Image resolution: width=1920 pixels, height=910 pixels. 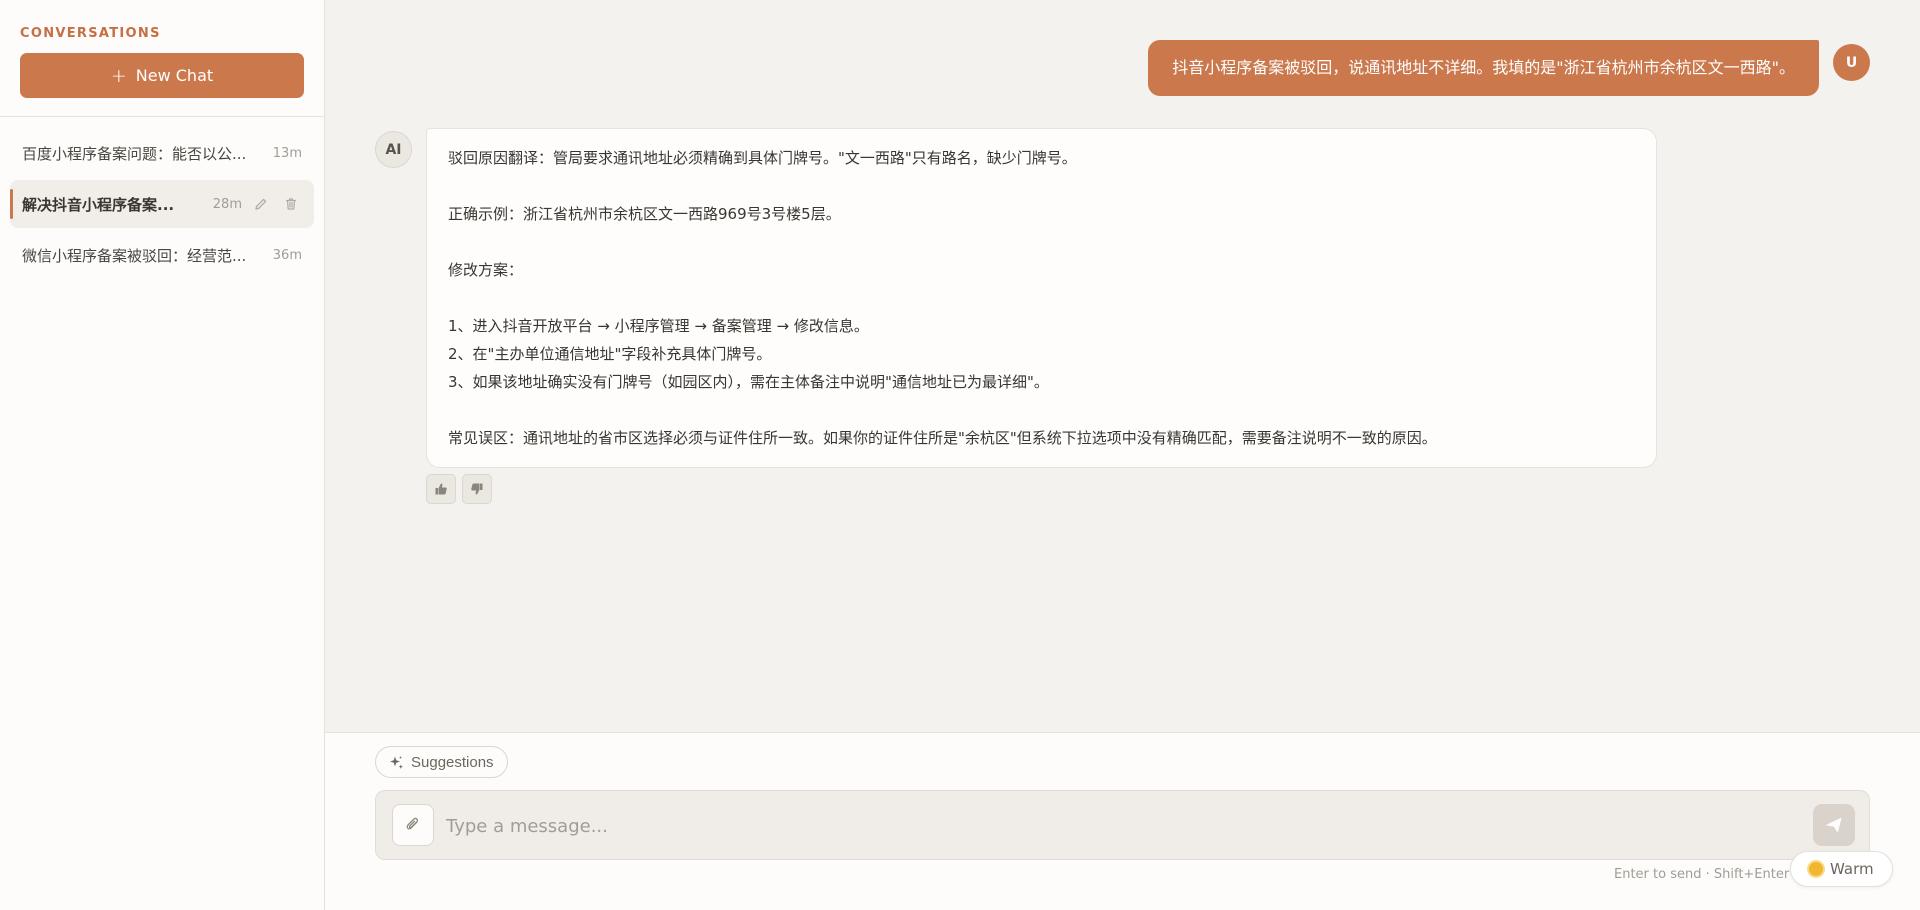 I want to click on suggestions-label: Suggestions, so click(x=452, y=762).